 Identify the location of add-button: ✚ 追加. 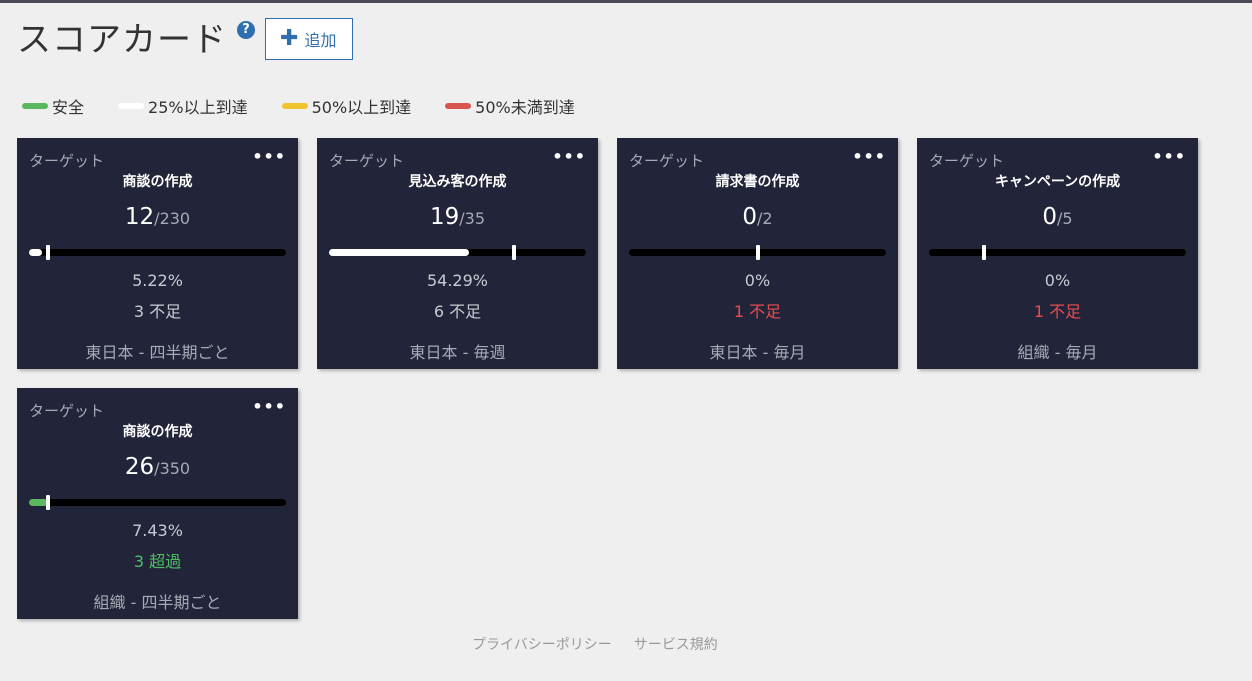
(309, 39).